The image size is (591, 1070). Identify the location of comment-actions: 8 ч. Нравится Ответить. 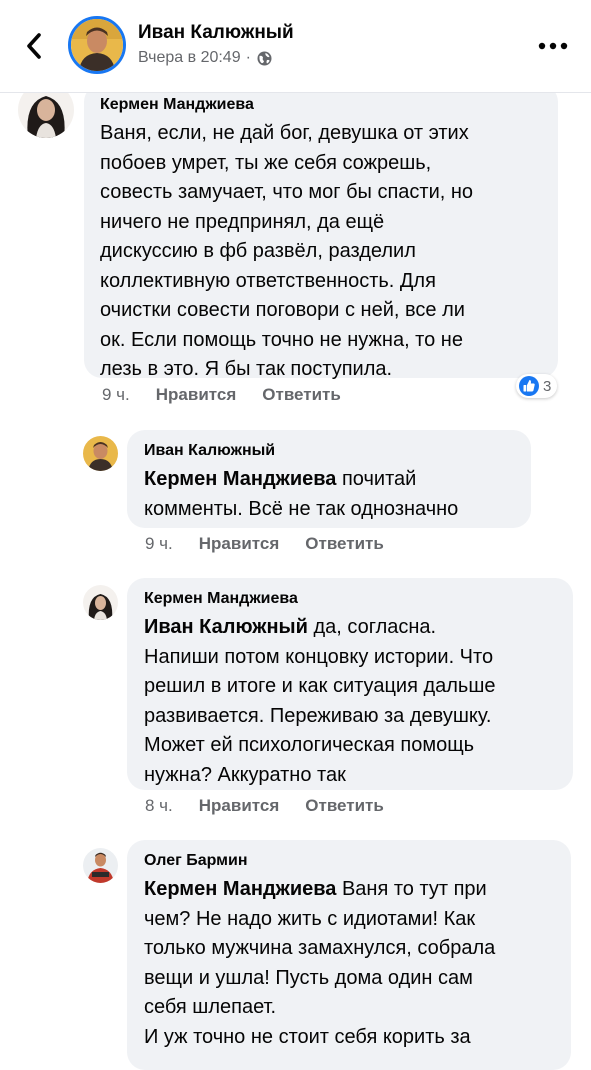
(277, 806).